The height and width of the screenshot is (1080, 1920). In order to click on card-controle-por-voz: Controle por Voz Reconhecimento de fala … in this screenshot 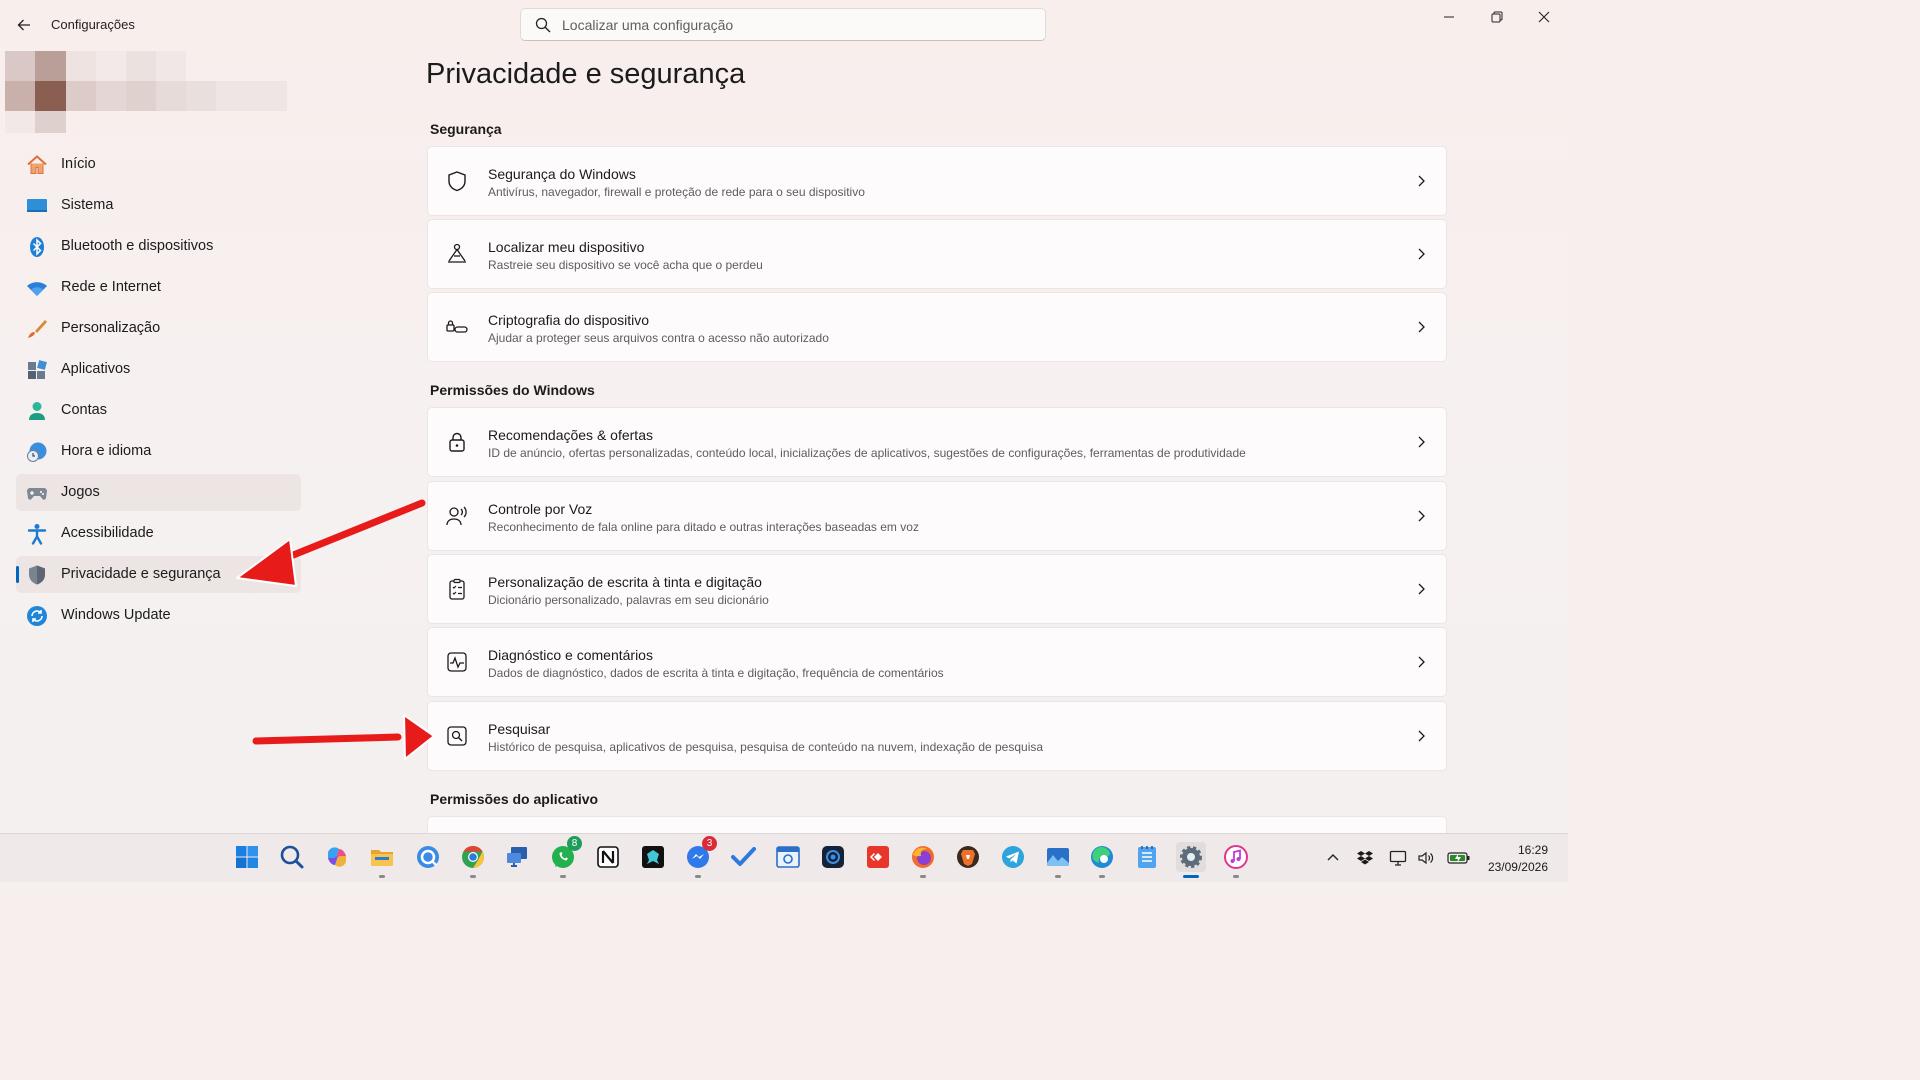, I will do `click(937, 516)`.